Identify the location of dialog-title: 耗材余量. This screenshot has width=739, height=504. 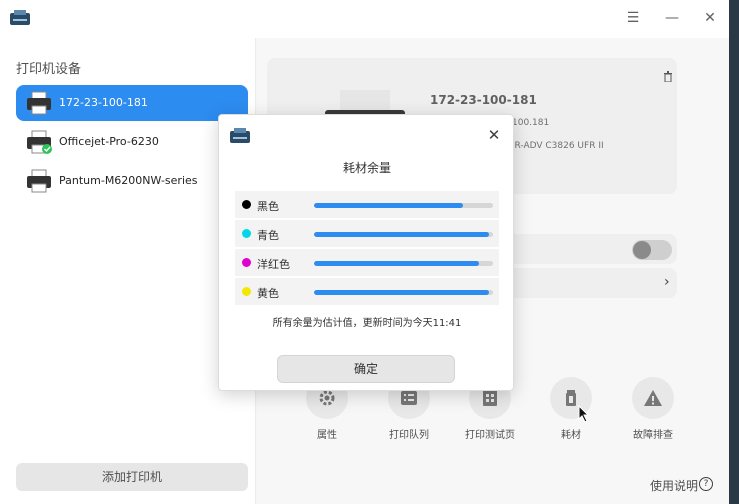
(366, 168).